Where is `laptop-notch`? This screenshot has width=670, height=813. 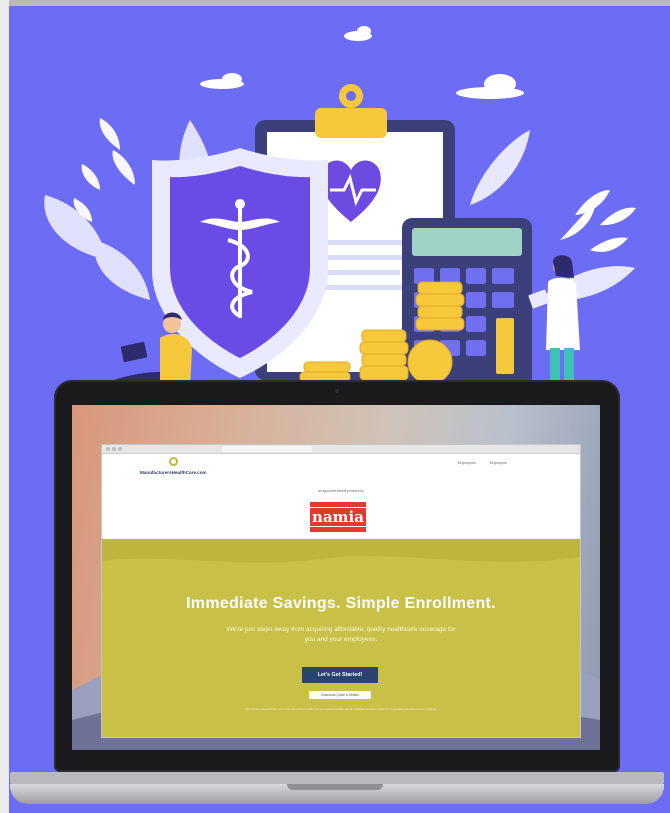
laptop-notch is located at coordinates (335, 787).